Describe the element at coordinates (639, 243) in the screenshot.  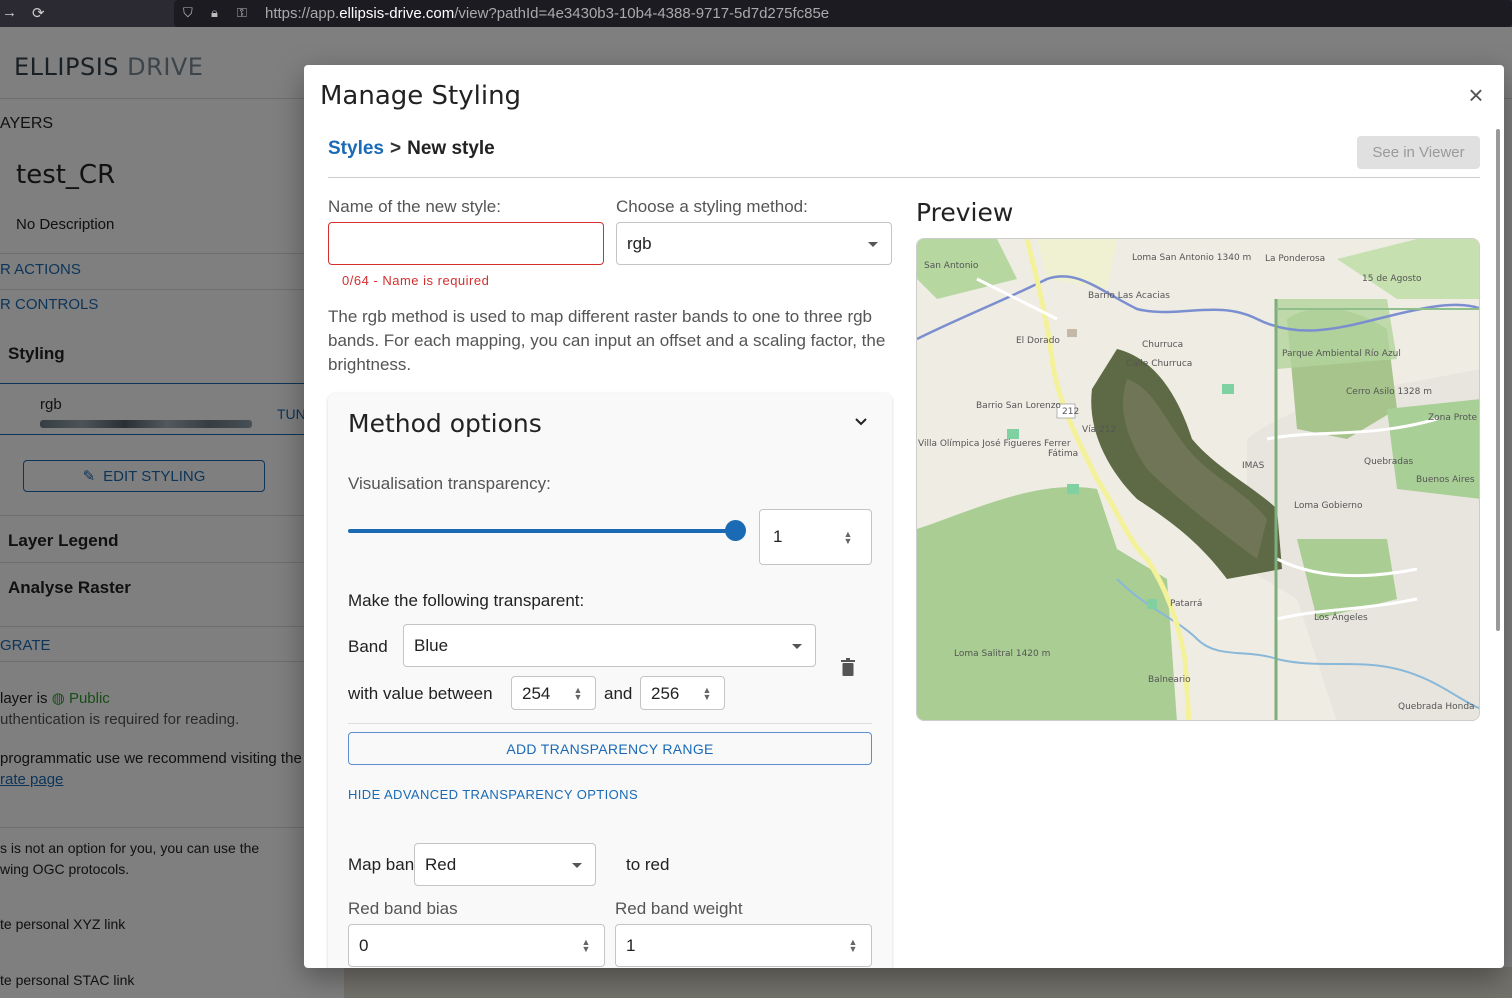
I see `styling-method-value: rgb` at that location.